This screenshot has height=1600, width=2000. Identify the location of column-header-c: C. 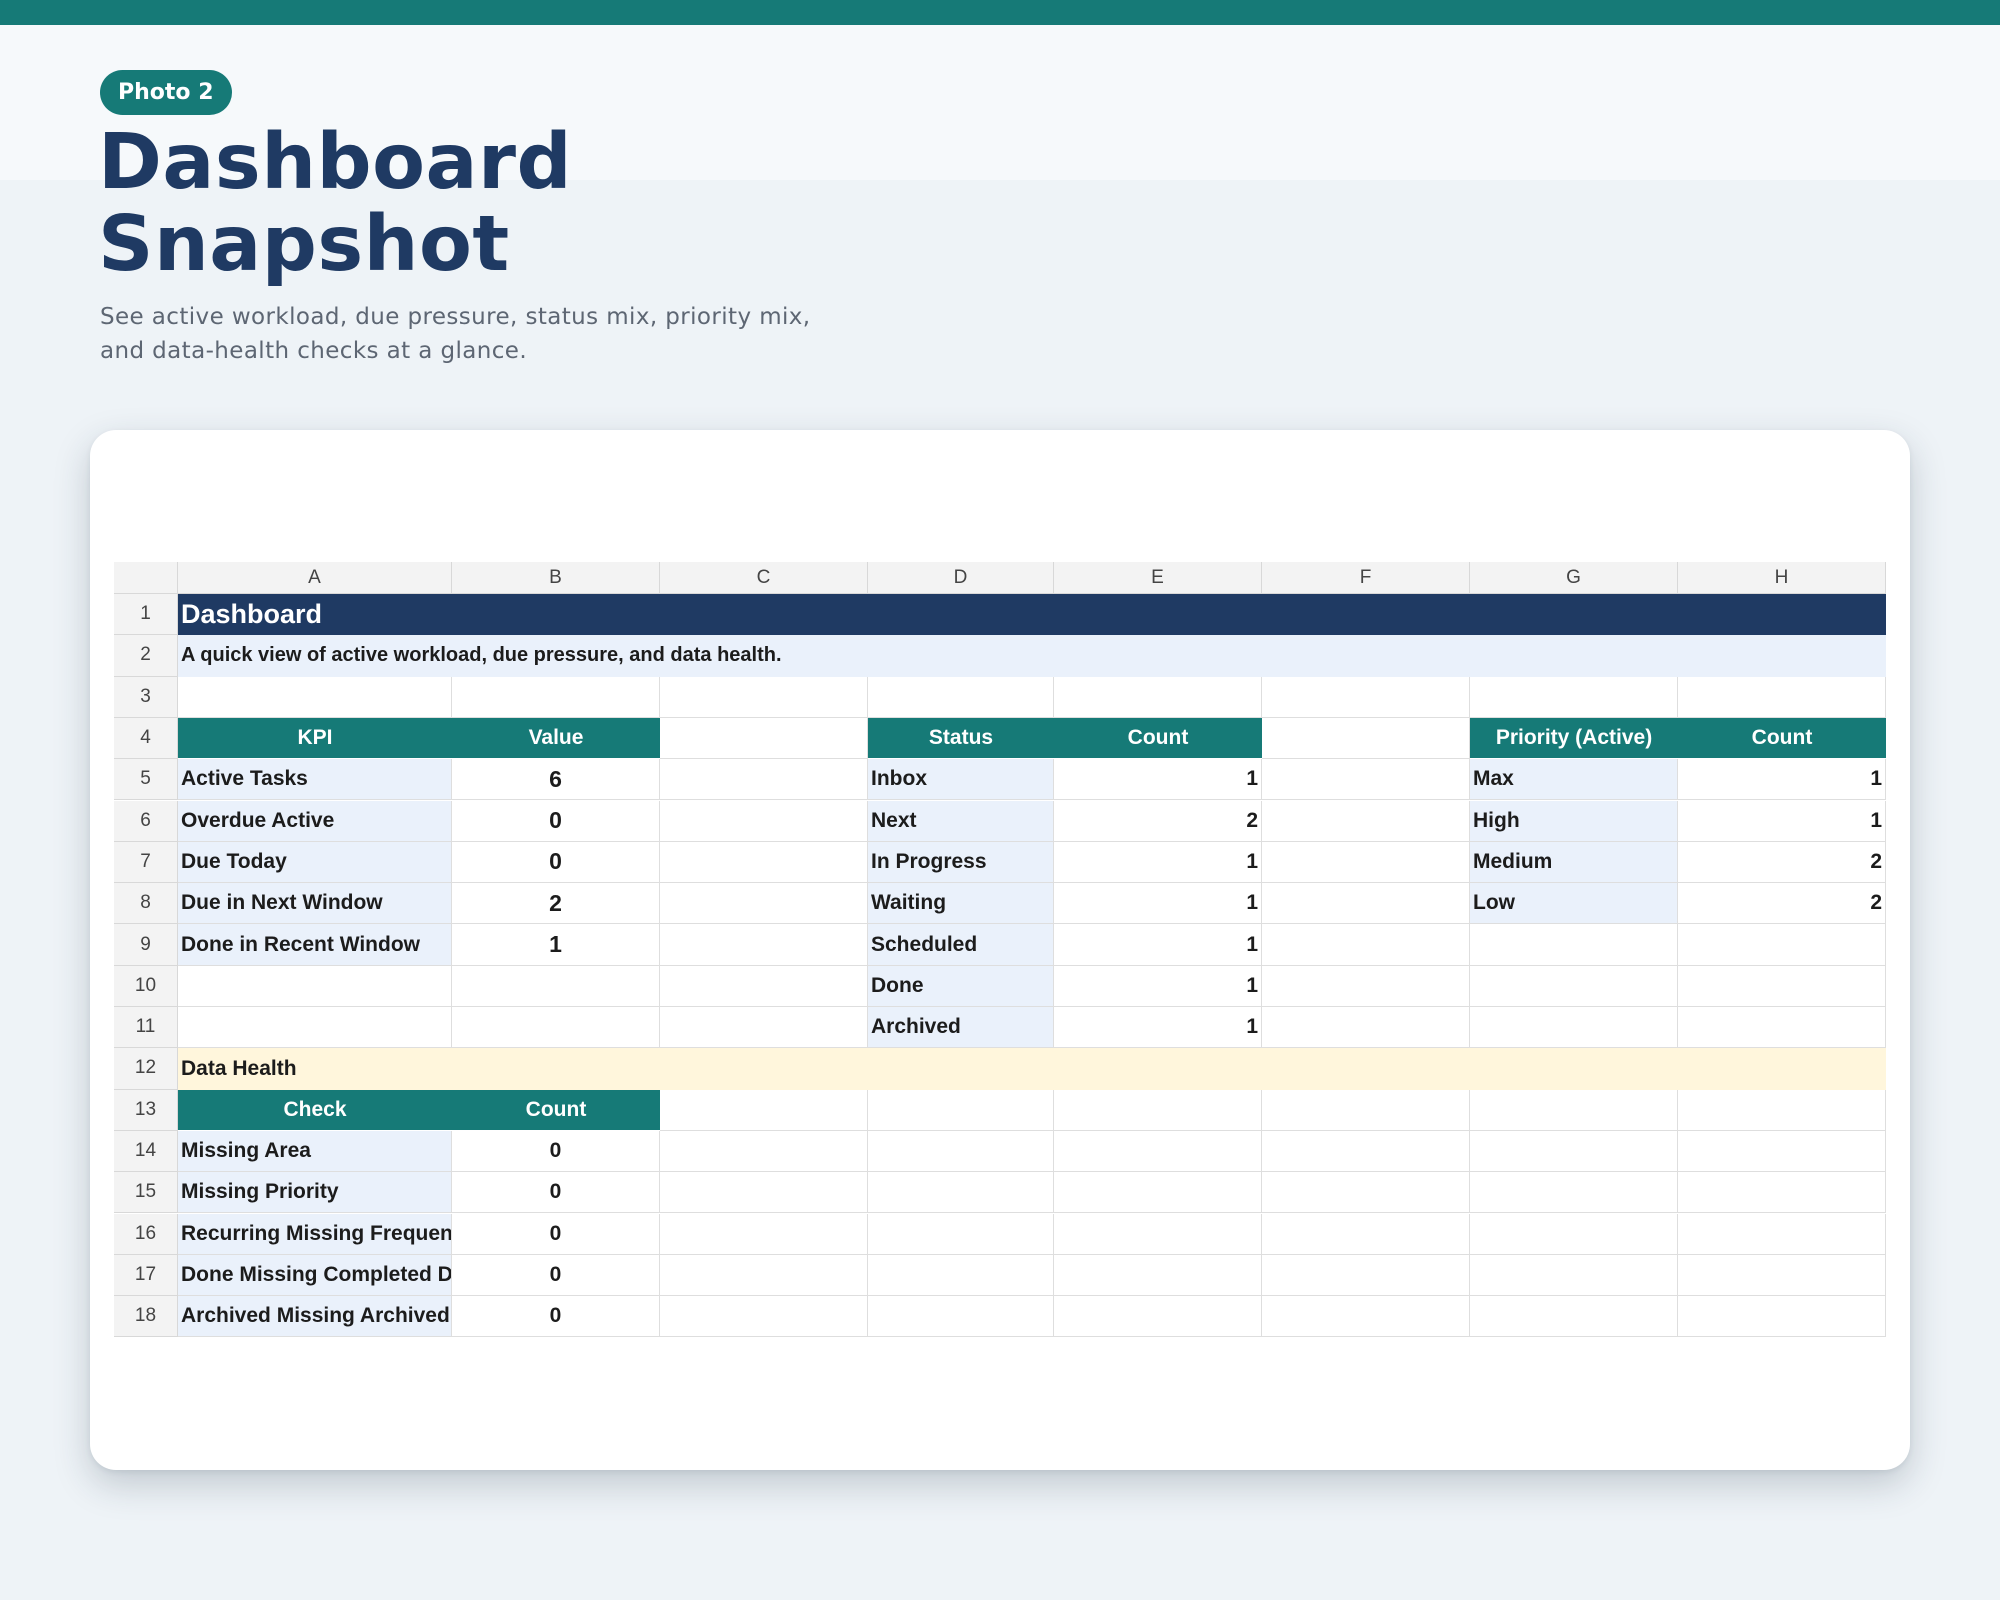
(764, 578).